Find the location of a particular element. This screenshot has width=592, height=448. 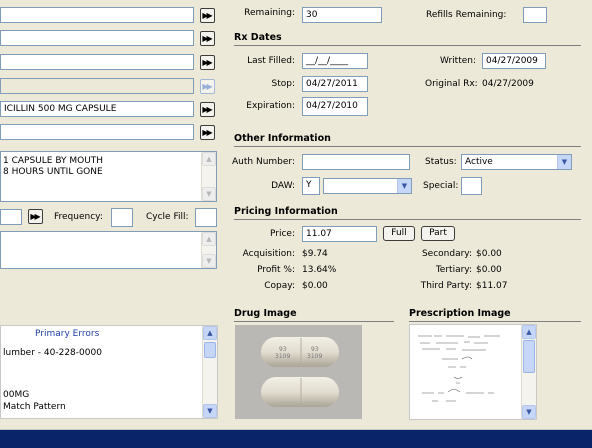

errors-scrollbar: ▲ ▼ is located at coordinates (209, 372).